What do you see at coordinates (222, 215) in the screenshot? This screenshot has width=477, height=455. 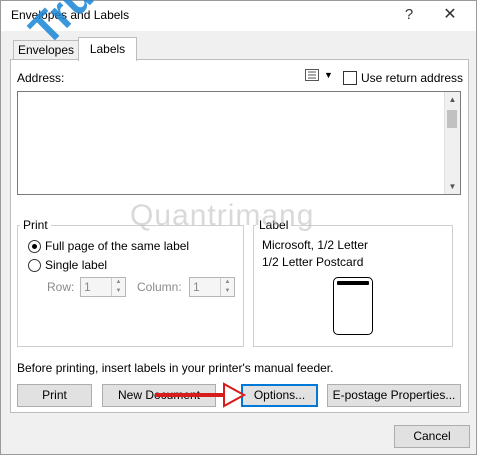 I see `quantrimang-watermark: Quantrimang` at bounding box center [222, 215].